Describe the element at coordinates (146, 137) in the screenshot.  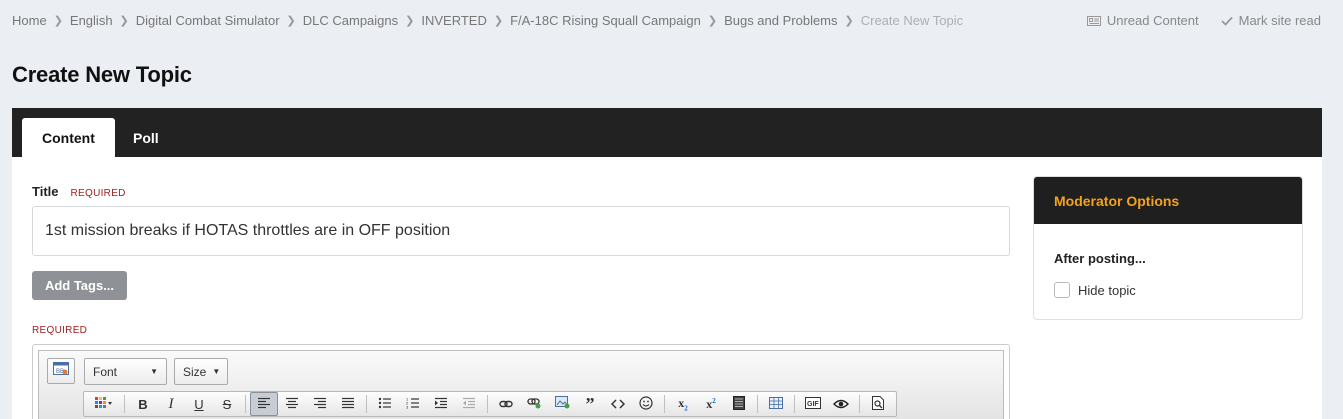
I see `tab-poll: Poll` at that location.